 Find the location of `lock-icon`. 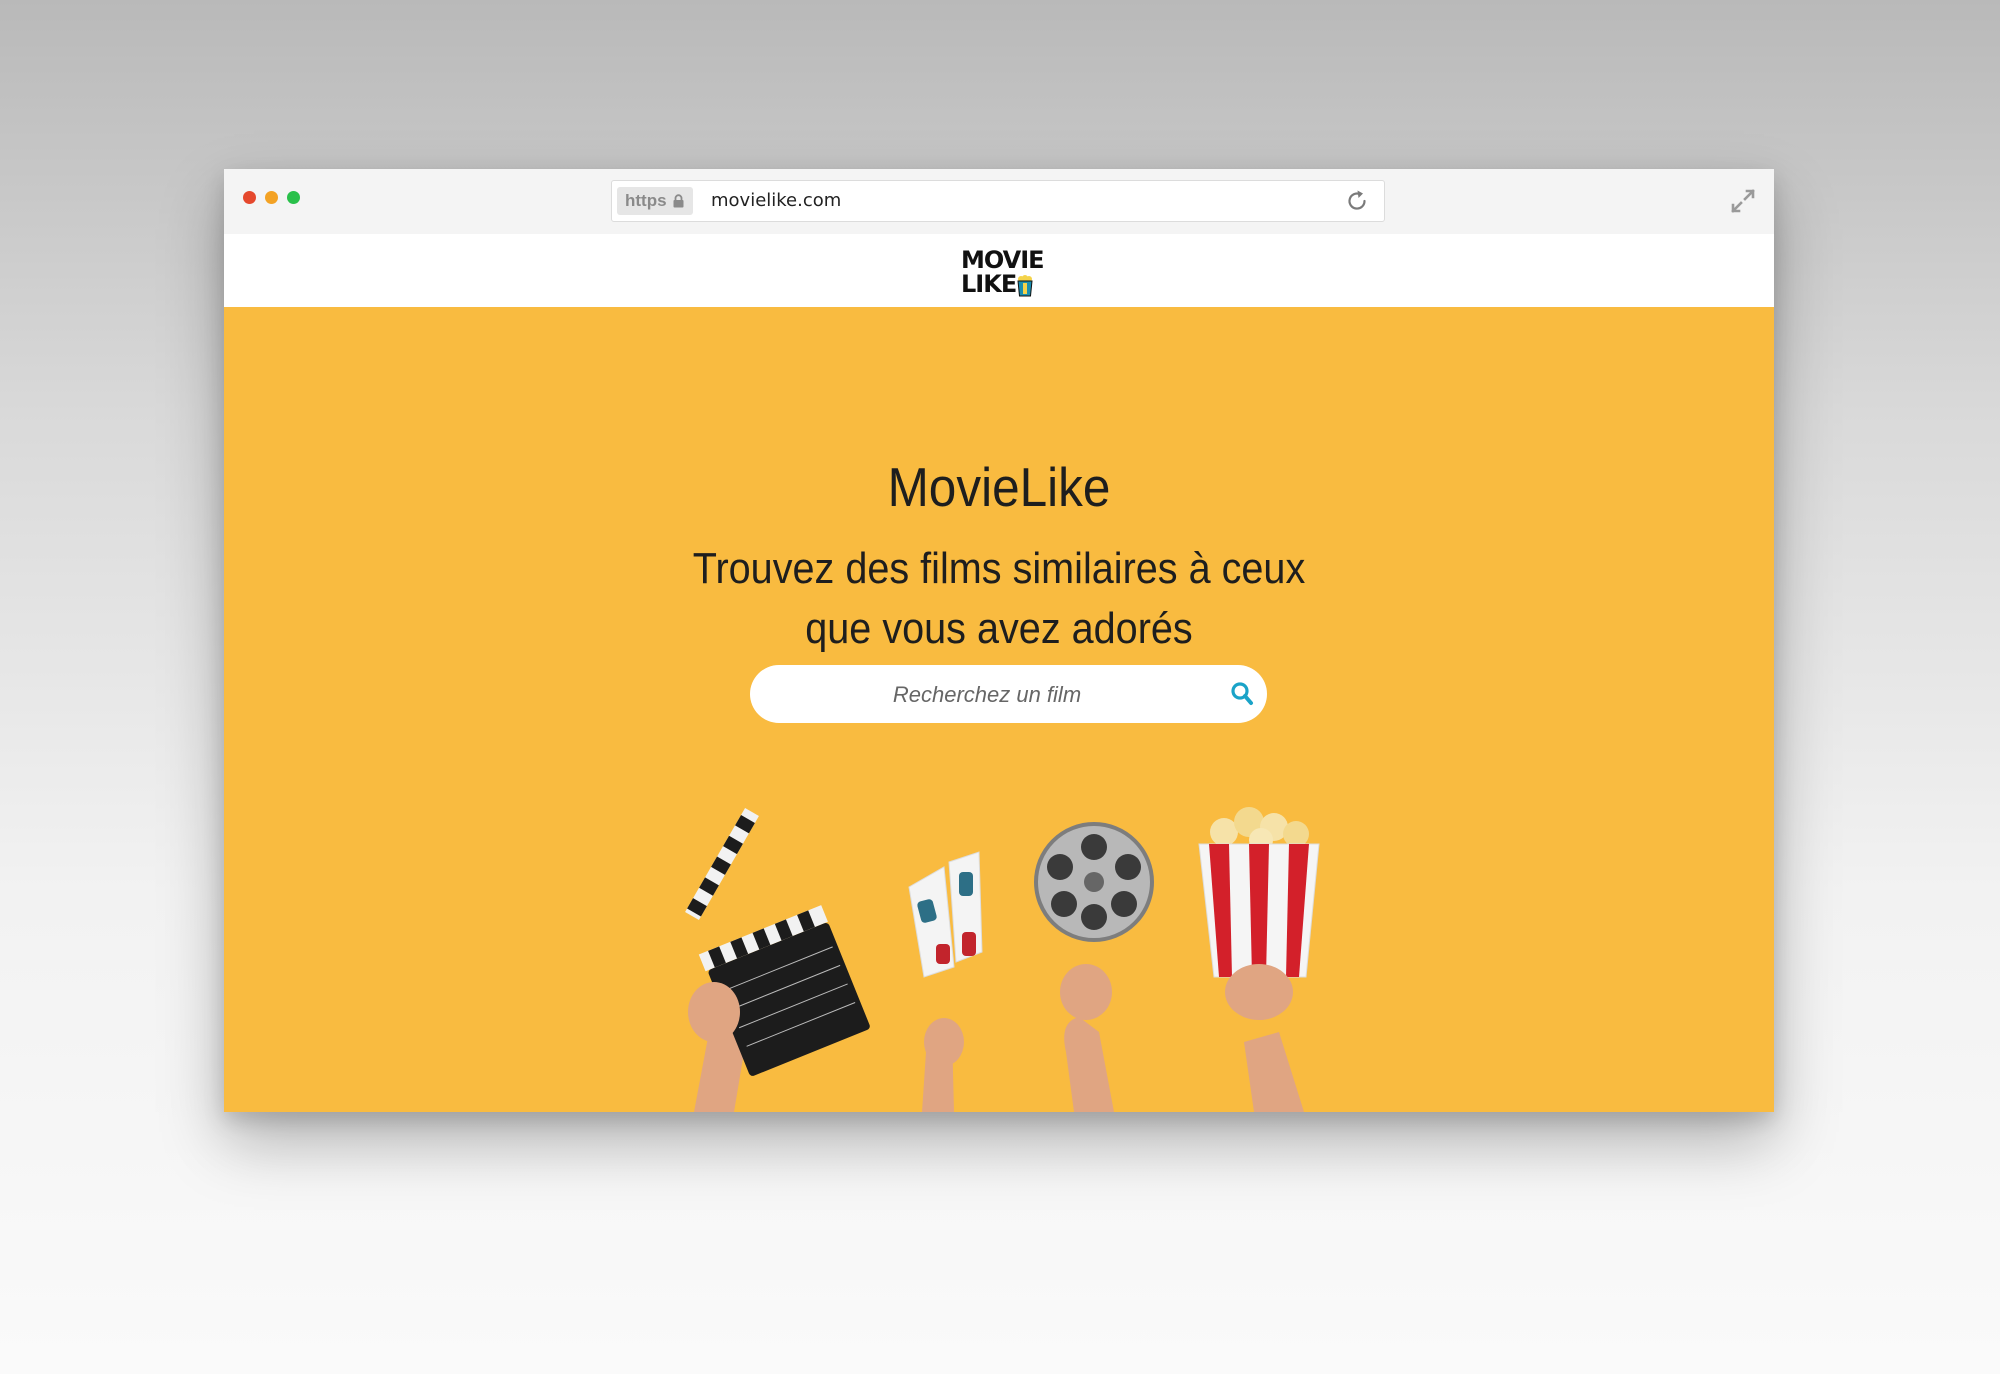

lock-icon is located at coordinates (678, 201).